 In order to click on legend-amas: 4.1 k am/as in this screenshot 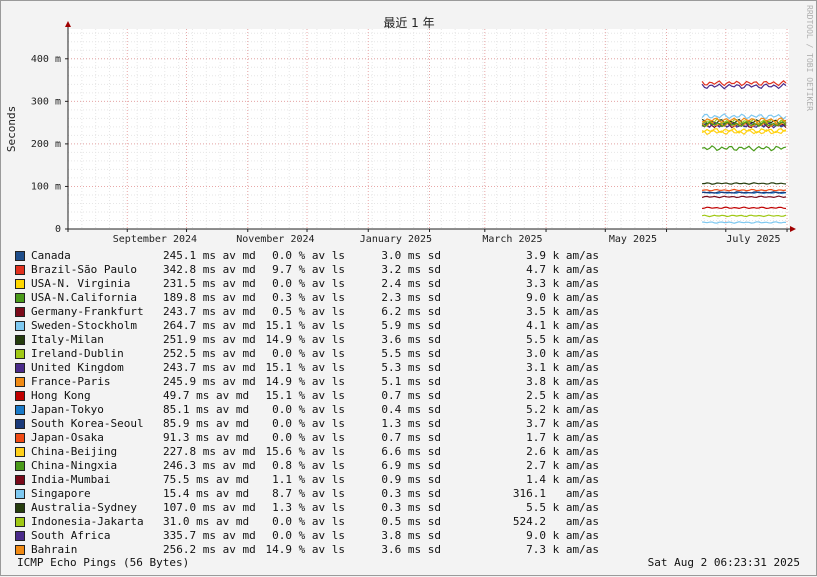, I will do `click(562, 325)`.